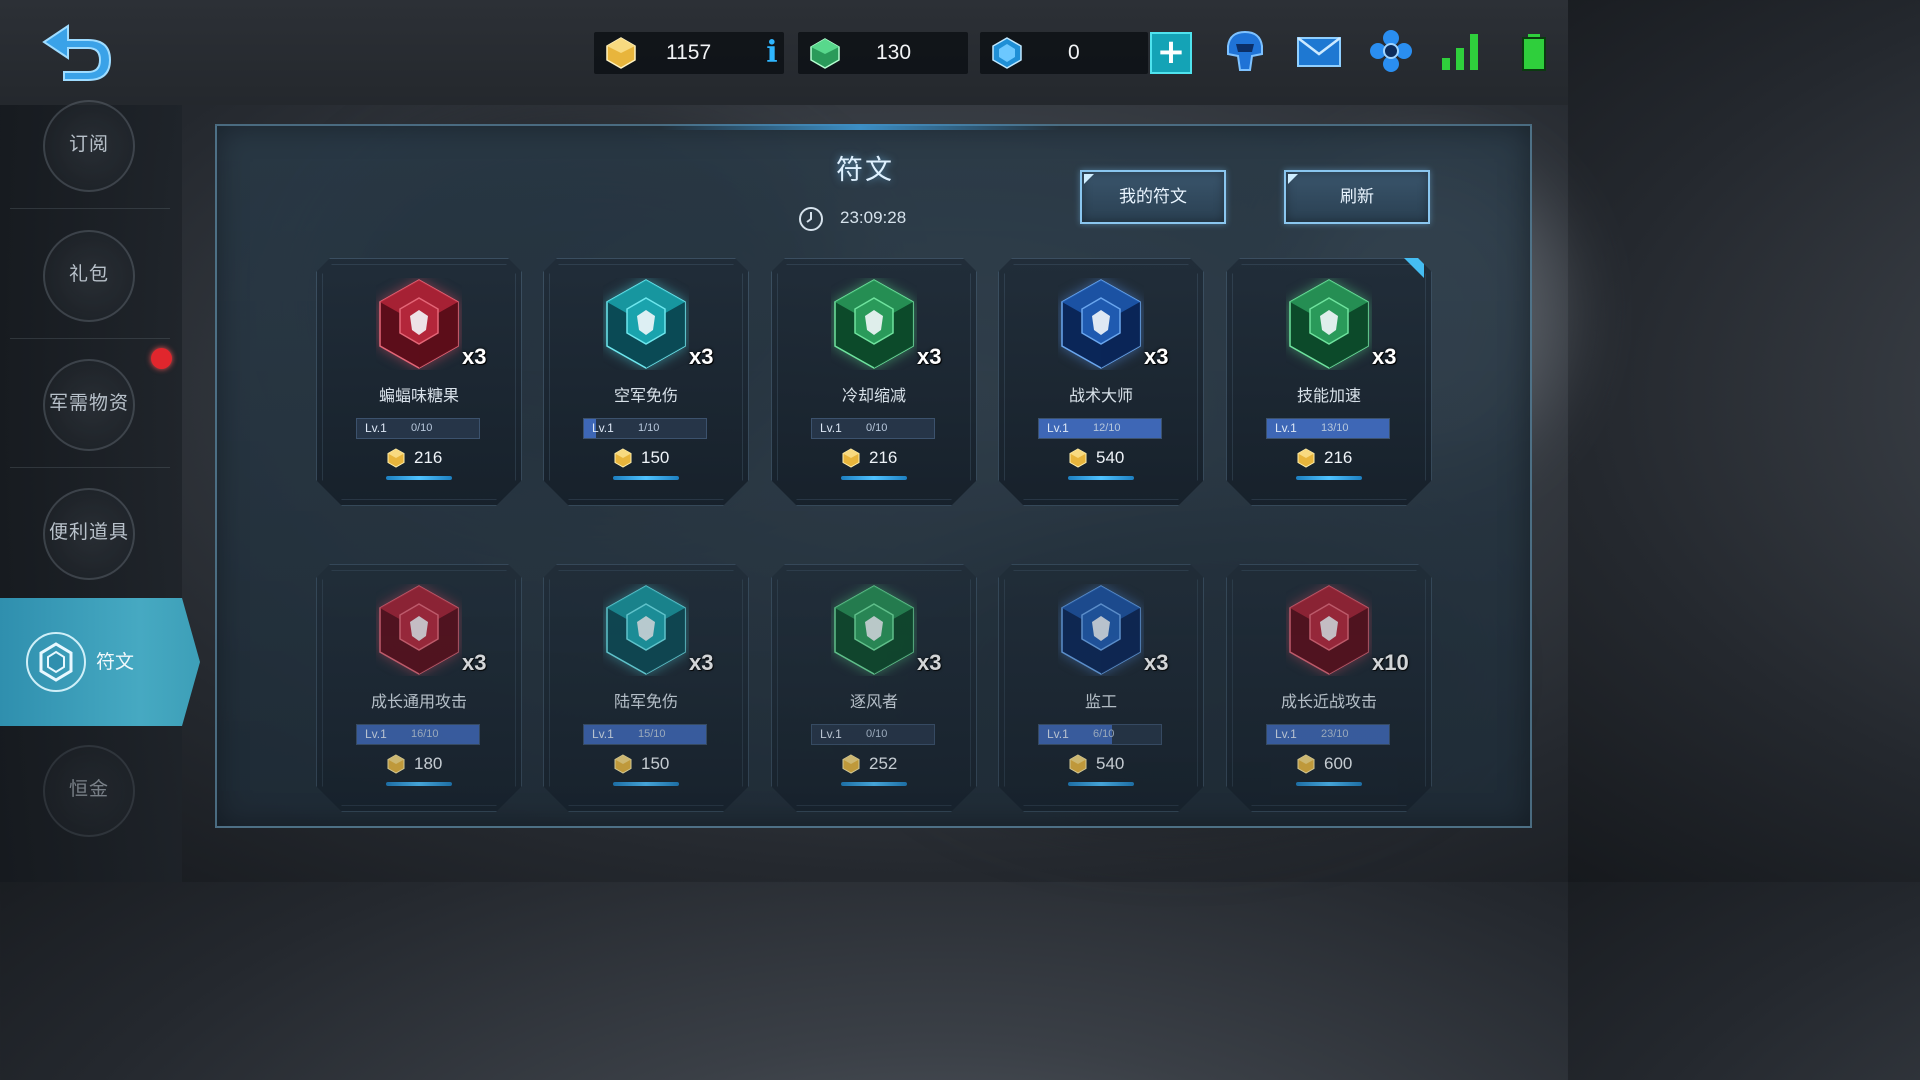 The image size is (1920, 1080). Describe the element at coordinates (88, 532) in the screenshot. I see `sidebar-item-label: 便利道具` at that location.